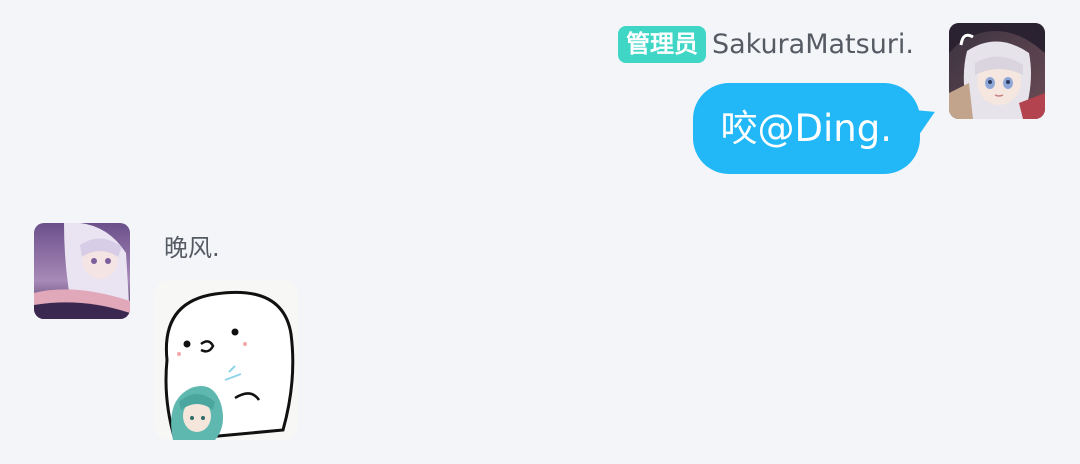  Describe the element at coordinates (806, 128) in the screenshot. I see `outgoing-message-bubble: 咬@Ding.` at that location.